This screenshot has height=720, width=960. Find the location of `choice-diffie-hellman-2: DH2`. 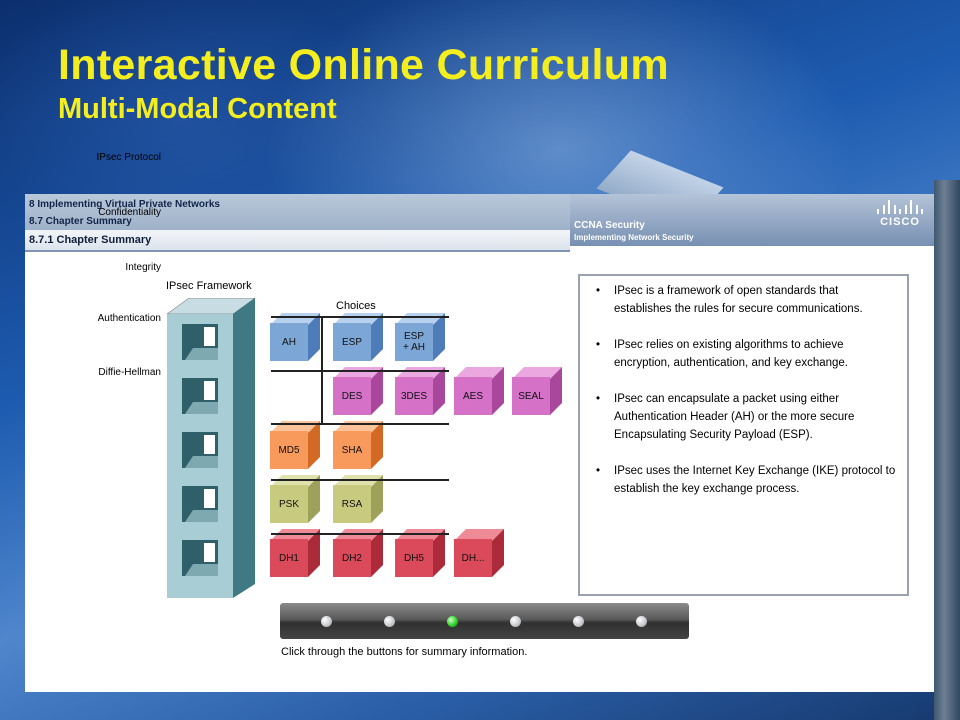

choice-diffie-hellman-2: DH2 is located at coordinates (358, 554).